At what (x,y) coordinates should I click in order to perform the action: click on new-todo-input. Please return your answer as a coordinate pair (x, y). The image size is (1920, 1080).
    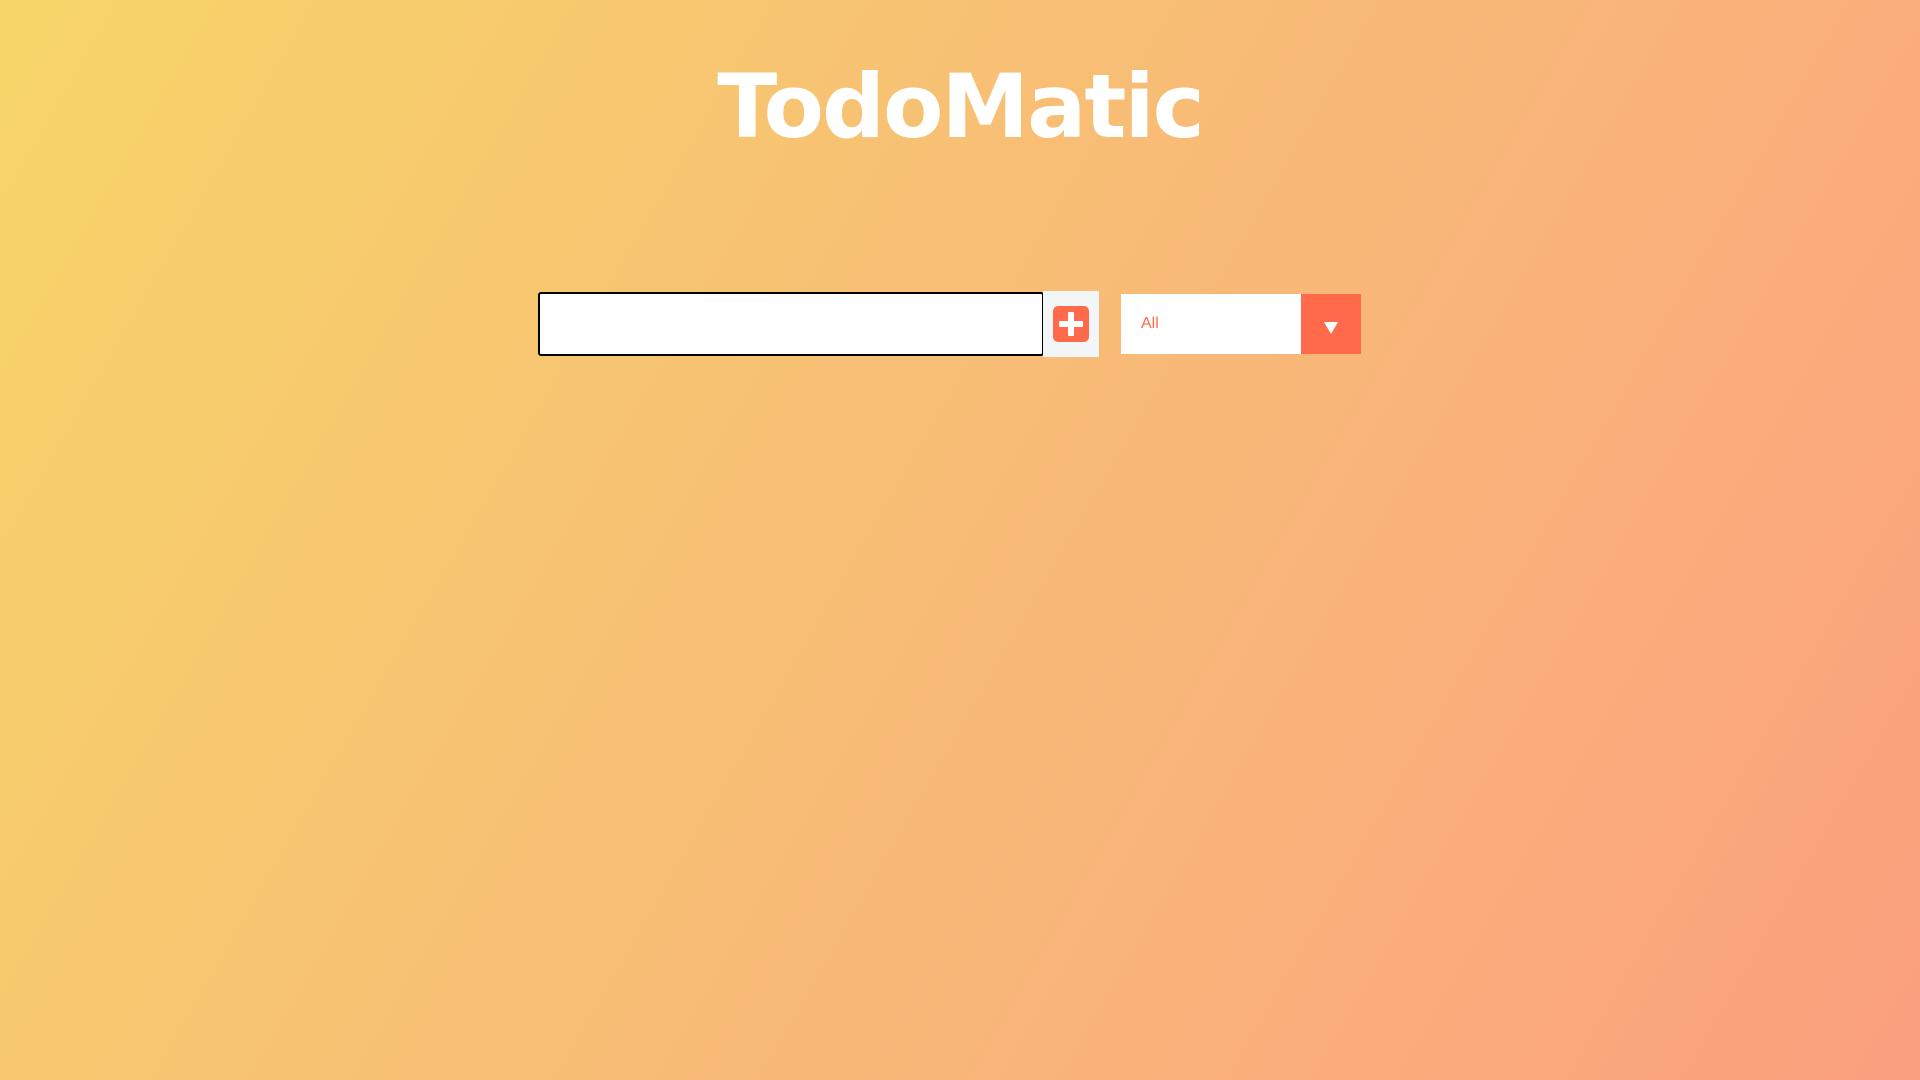
    Looking at the image, I should click on (791, 324).